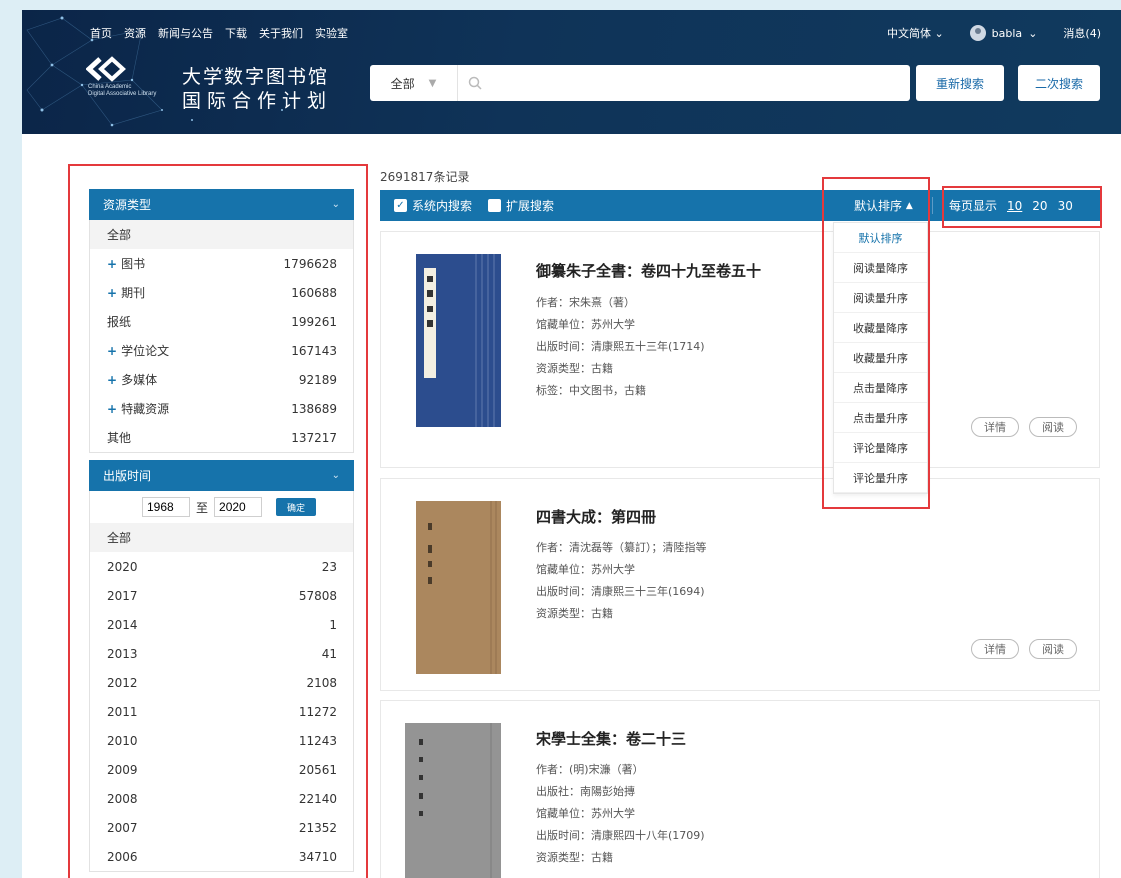 The height and width of the screenshot is (878, 1121). I want to click on list-item: 2010 11243, so click(221, 740).